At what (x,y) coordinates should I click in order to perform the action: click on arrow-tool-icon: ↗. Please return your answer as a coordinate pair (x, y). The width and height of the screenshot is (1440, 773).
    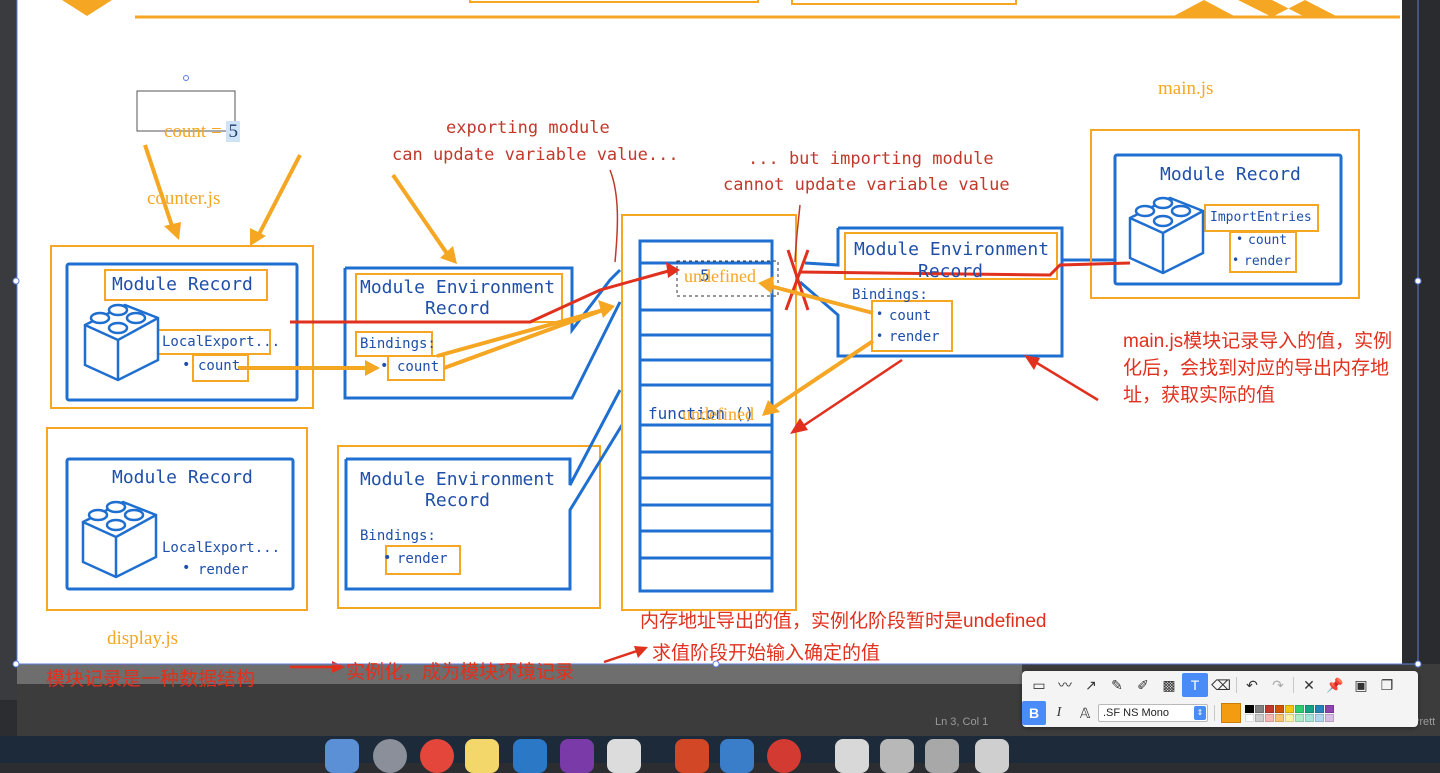
    Looking at the image, I should click on (1091, 685).